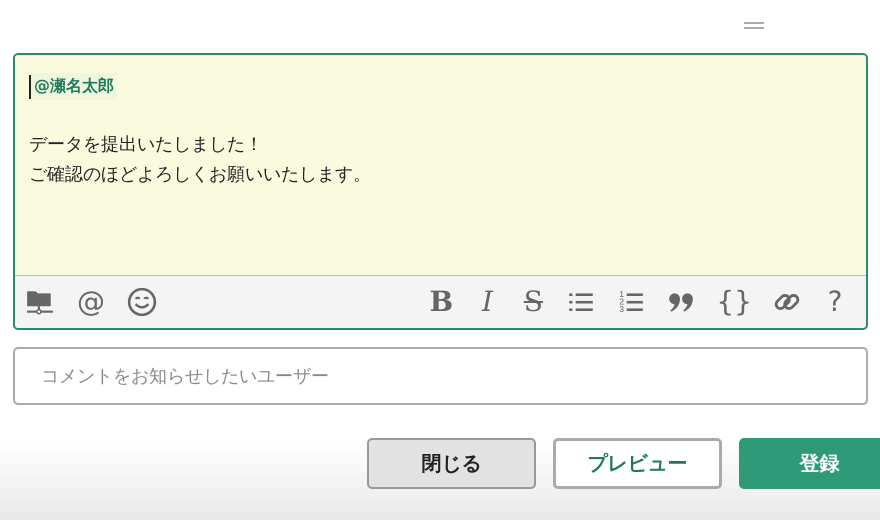 This screenshot has height=520, width=880. I want to click on text-cursor, so click(30, 86).